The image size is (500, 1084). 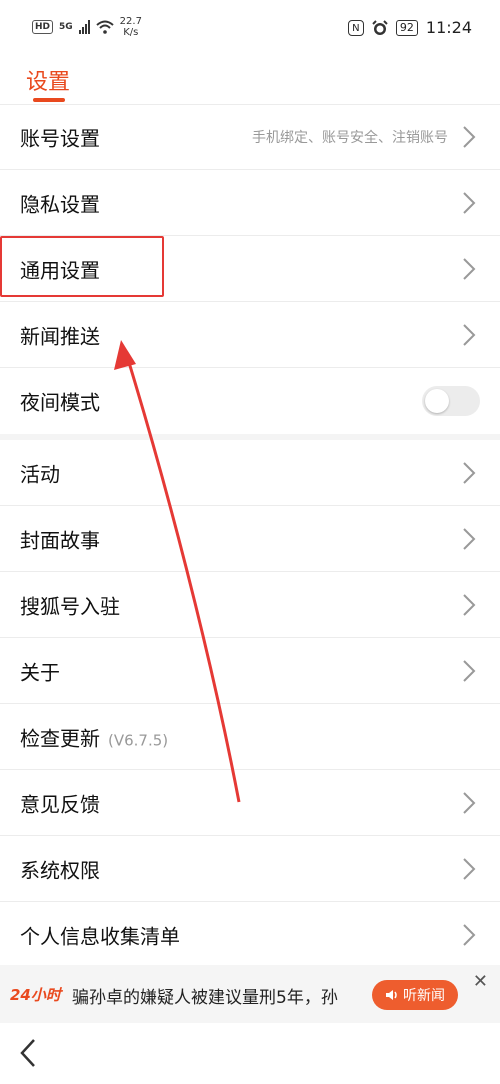 What do you see at coordinates (424, 996) in the screenshot?
I see `listen-news-label: 听新闻` at bounding box center [424, 996].